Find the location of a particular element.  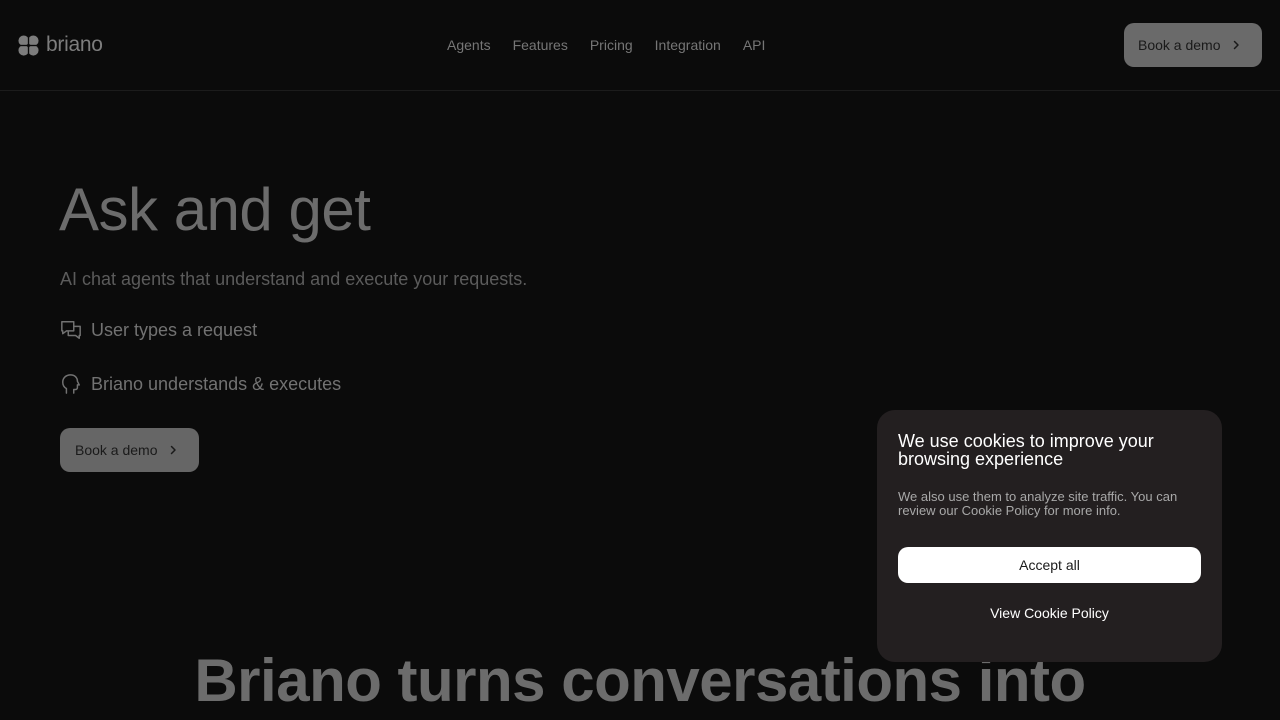

feature-label: User types a request is located at coordinates (174, 329).